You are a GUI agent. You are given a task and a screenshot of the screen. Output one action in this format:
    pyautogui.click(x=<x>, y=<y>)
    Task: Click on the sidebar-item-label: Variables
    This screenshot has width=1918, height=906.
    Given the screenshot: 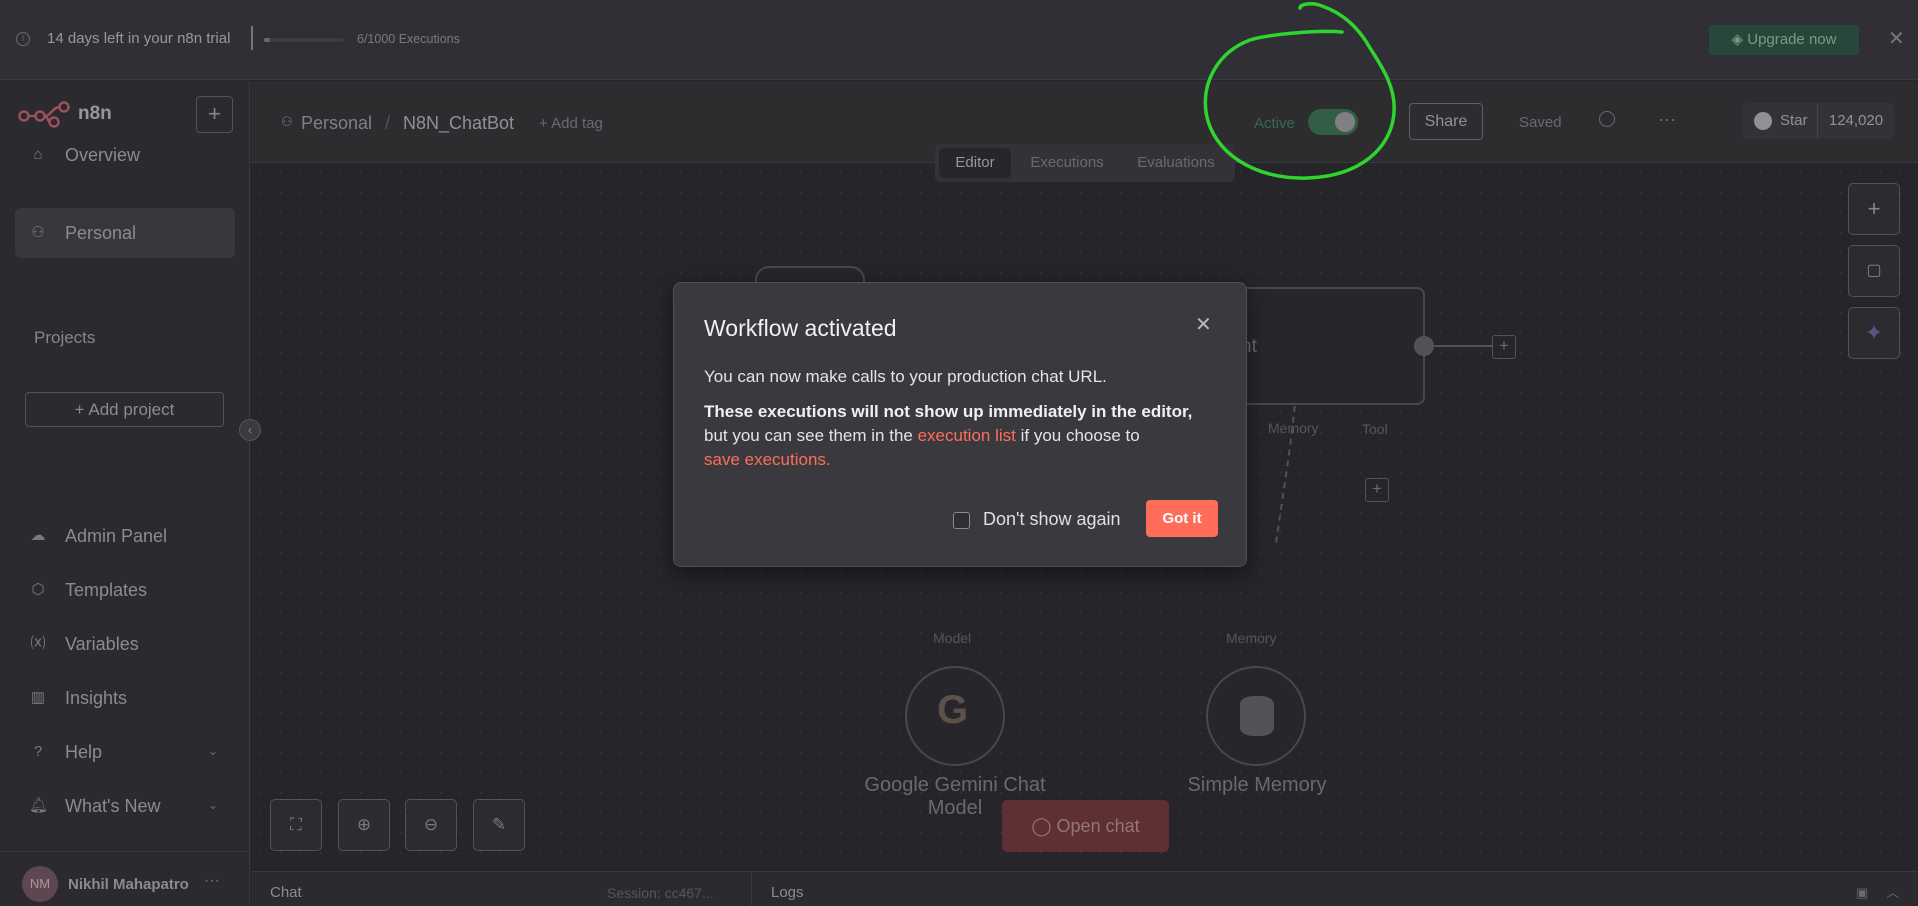 What is the action you would take?
    pyautogui.click(x=102, y=644)
    